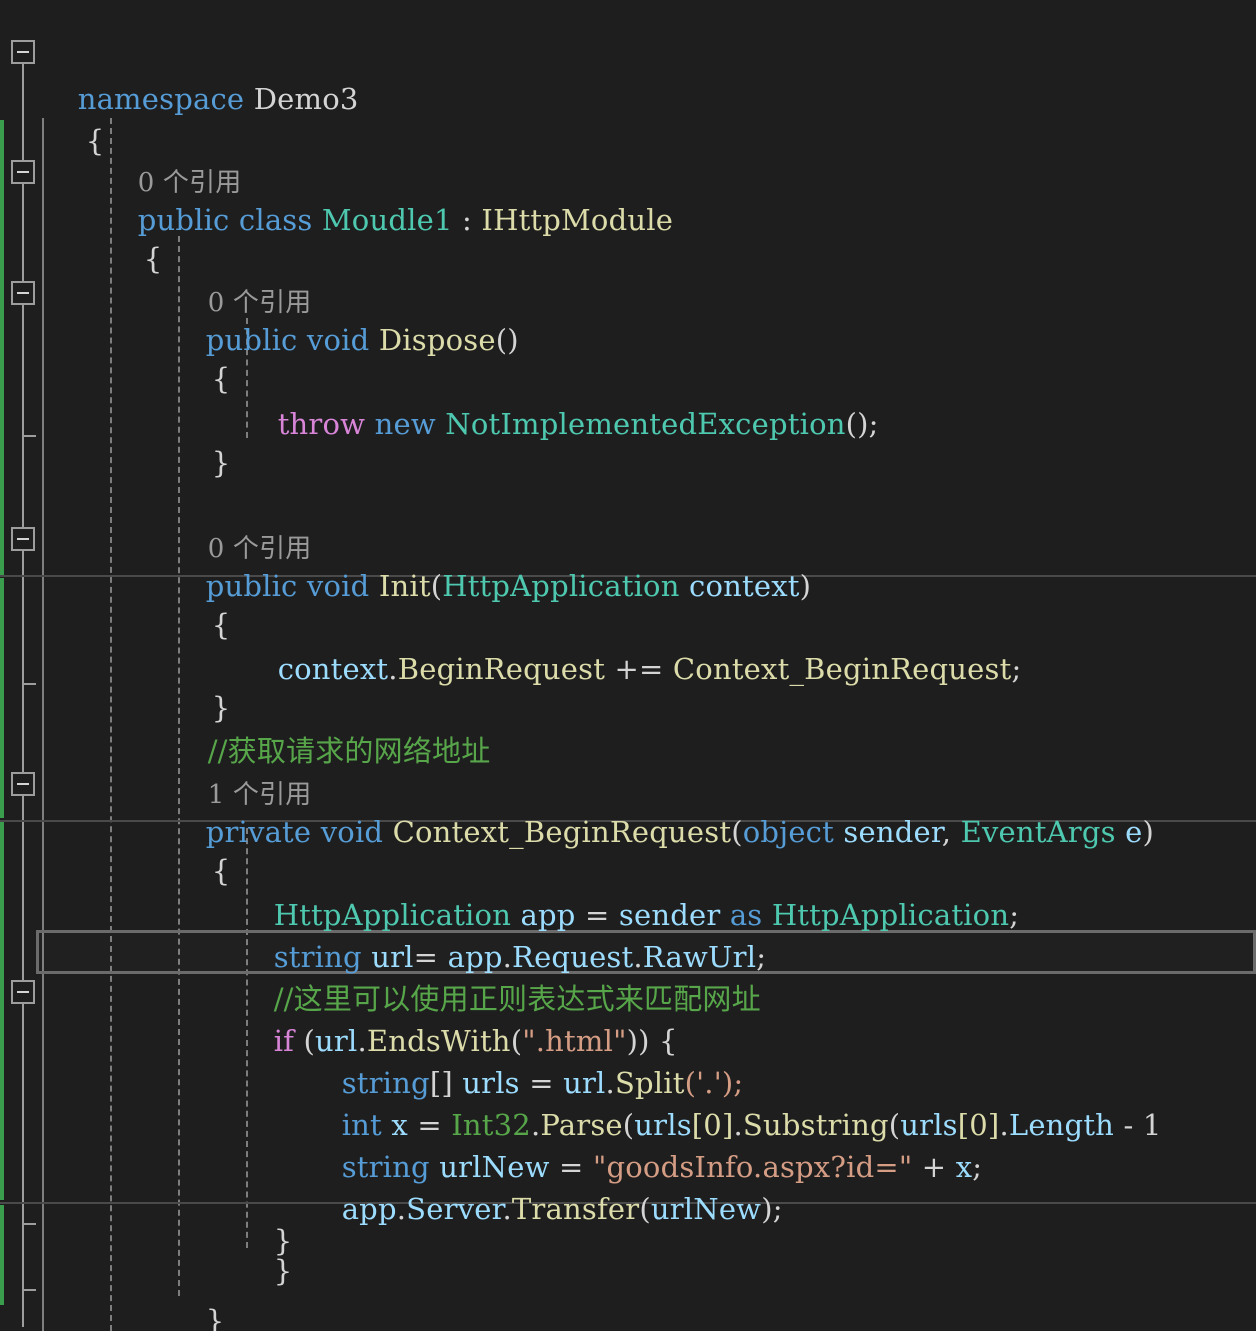 Image resolution: width=1256 pixels, height=1331 pixels. Describe the element at coordinates (744, 586) in the screenshot. I see `token-param-context: context` at that location.